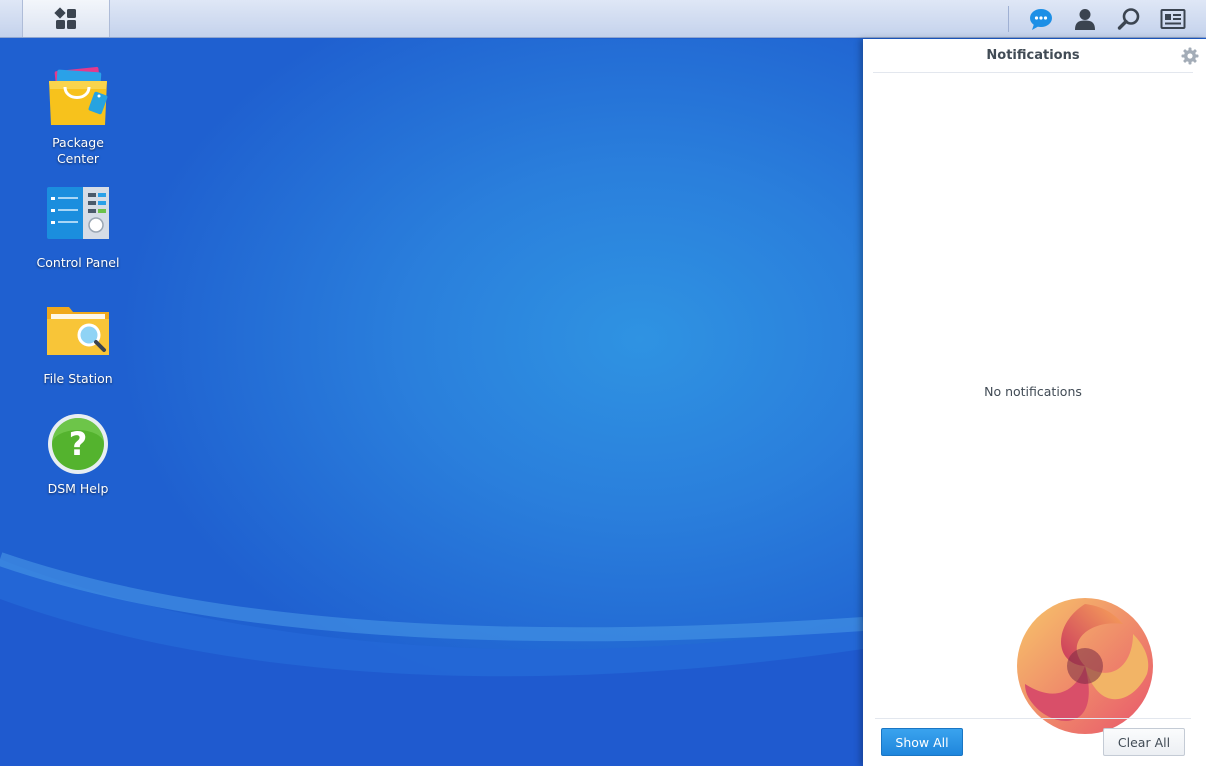  What do you see at coordinates (78, 213) in the screenshot?
I see `control-panel-icon` at bounding box center [78, 213].